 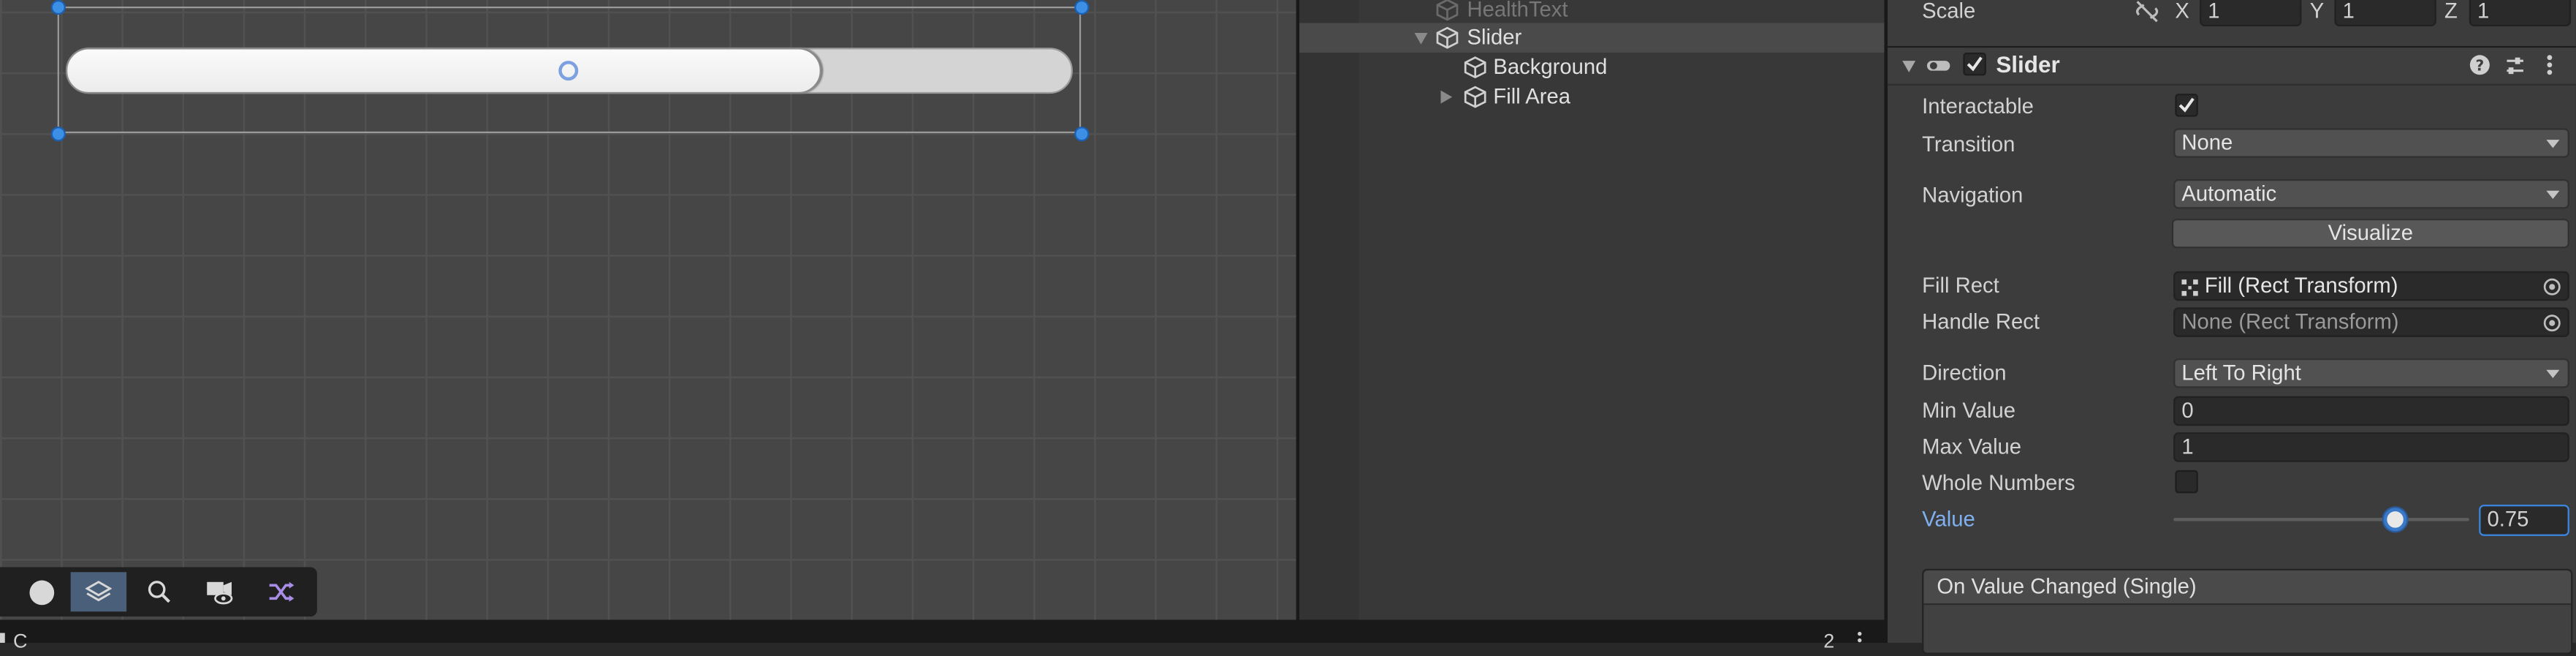 What do you see at coordinates (1978, 106) in the screenshot?
I see `interactable-label: Interactable` at bounding box center [1978, 106].